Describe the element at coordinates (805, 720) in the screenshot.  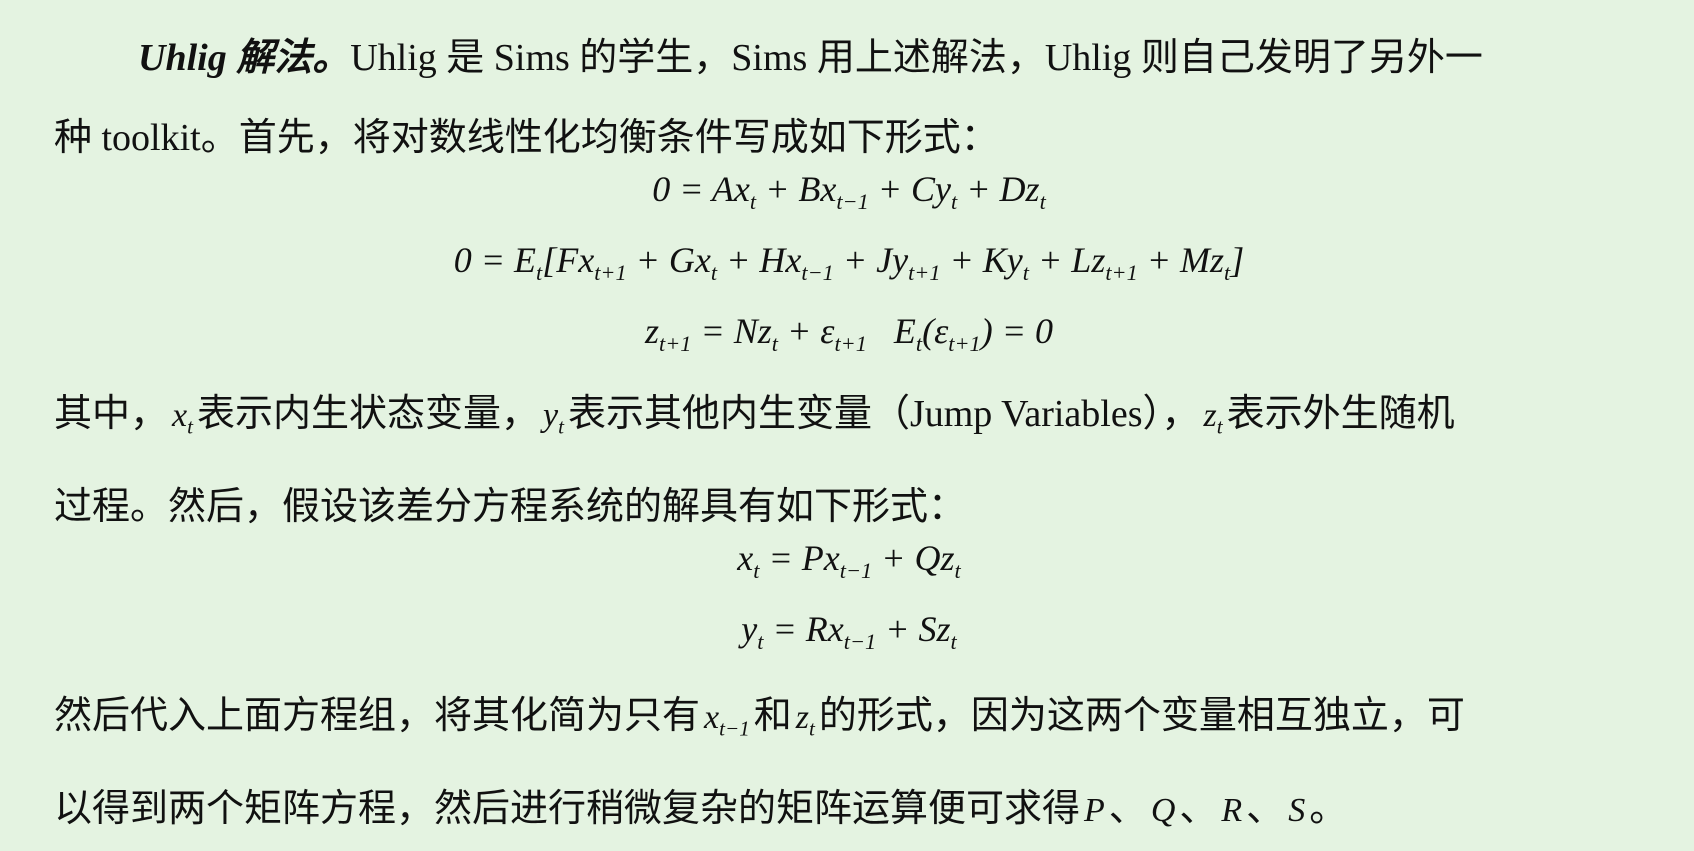
I see `var-z-t: zt` at that location.